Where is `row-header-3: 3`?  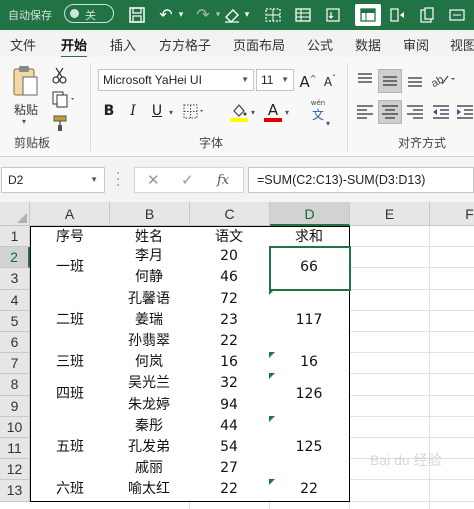
row-header-3: 3 is located at coordinates (15, 279).